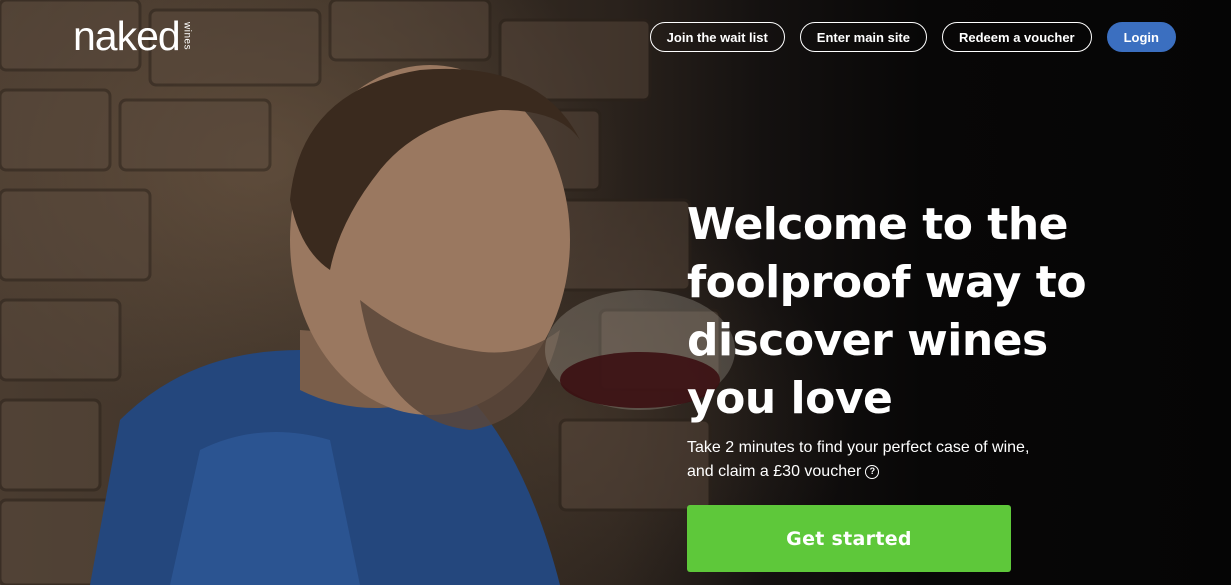 This screenshot has height=585, width=1231. What do you see at coordinates (187, 36) in the screenshot?
I see `logo-subtext: wines` at bounding box center [187, 36].